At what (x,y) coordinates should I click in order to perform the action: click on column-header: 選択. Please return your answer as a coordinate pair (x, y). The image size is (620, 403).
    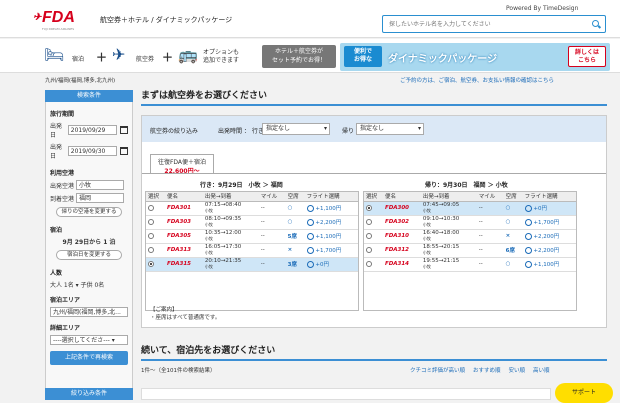
    Looking at the image, I should click on (373, 197).